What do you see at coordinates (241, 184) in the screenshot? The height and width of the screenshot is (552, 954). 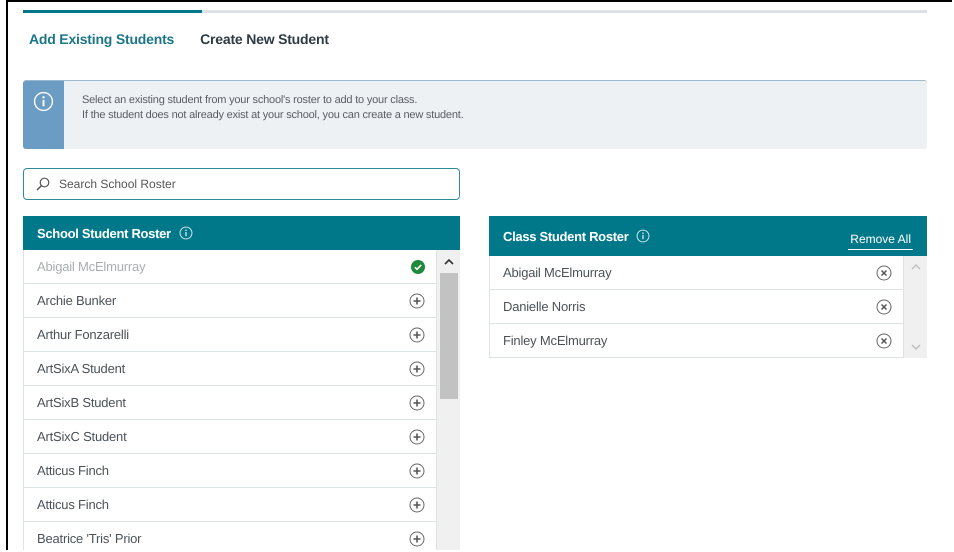 I see `search-field: Search School Roster` at bounding box center [241, 184].